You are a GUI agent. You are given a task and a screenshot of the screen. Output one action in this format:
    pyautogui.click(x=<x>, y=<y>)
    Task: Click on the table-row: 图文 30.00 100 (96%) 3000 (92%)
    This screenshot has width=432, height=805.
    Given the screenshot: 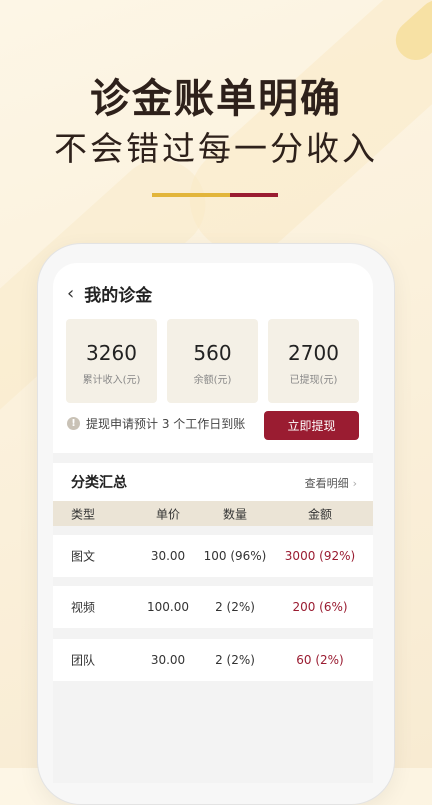 What is the action you would take?
    pyautogui.click(x=213, y=556)
    